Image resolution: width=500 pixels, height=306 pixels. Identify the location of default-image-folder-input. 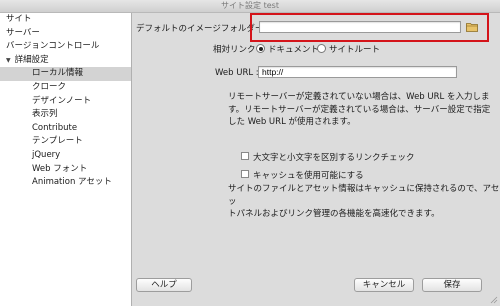
(360, 27).